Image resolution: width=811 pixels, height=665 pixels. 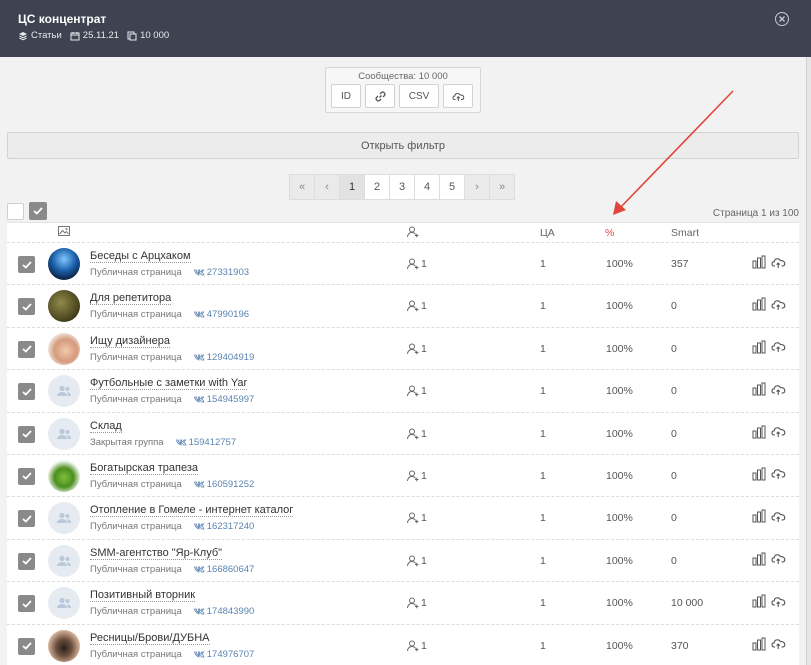 I want to click on vk-icon, so click(x=199, y=357).